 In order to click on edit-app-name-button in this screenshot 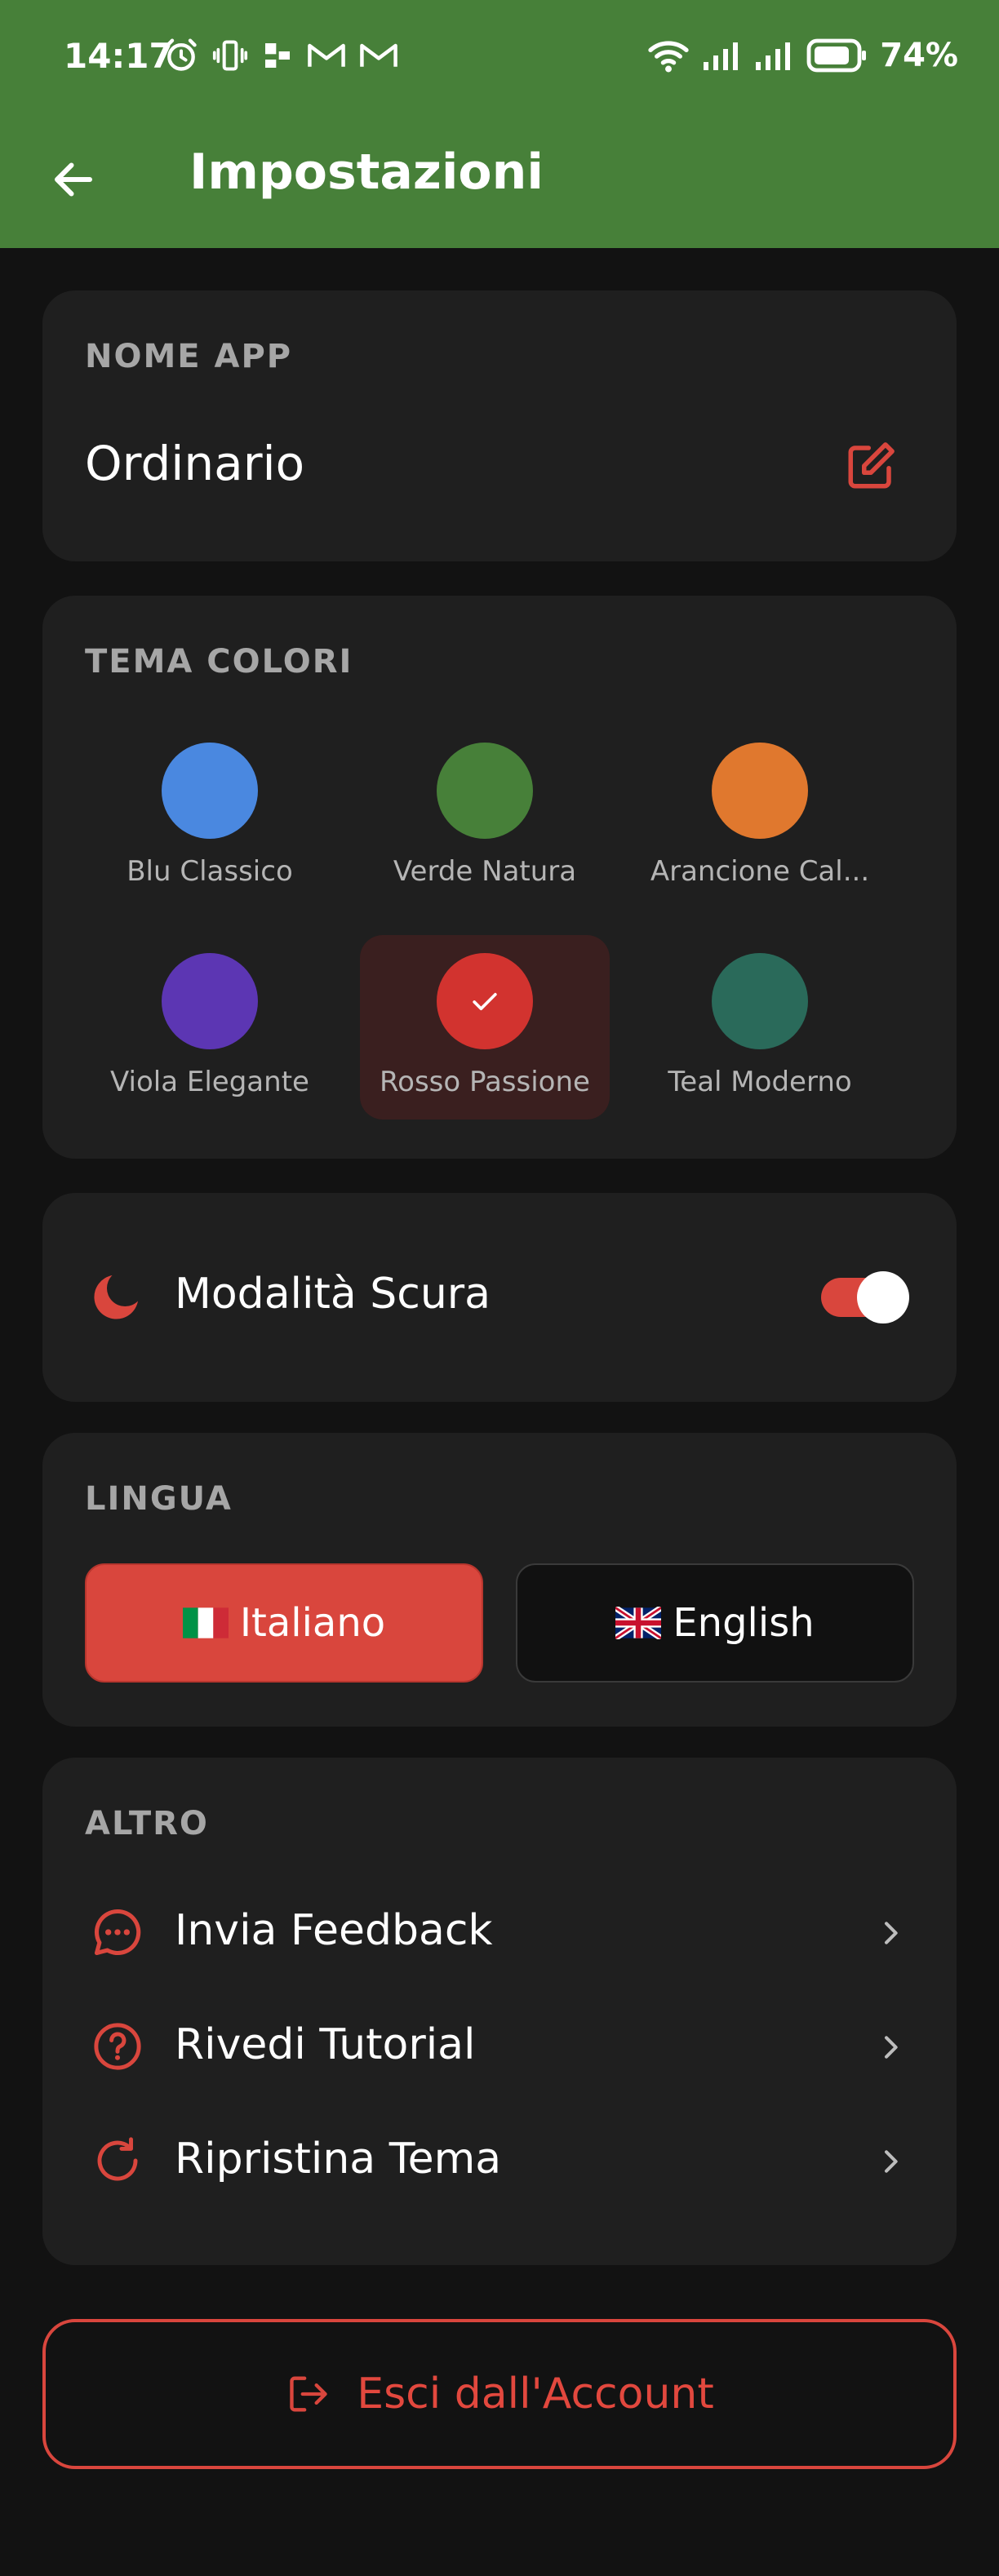, I will do `click(870, 465)`.